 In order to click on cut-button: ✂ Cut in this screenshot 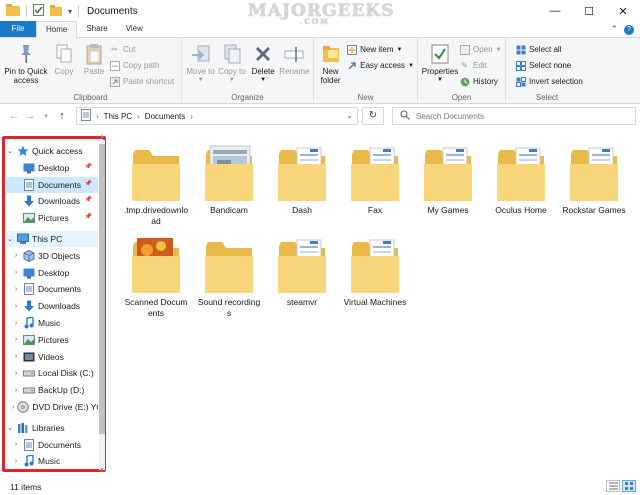, I will do `click(141, 49)`.